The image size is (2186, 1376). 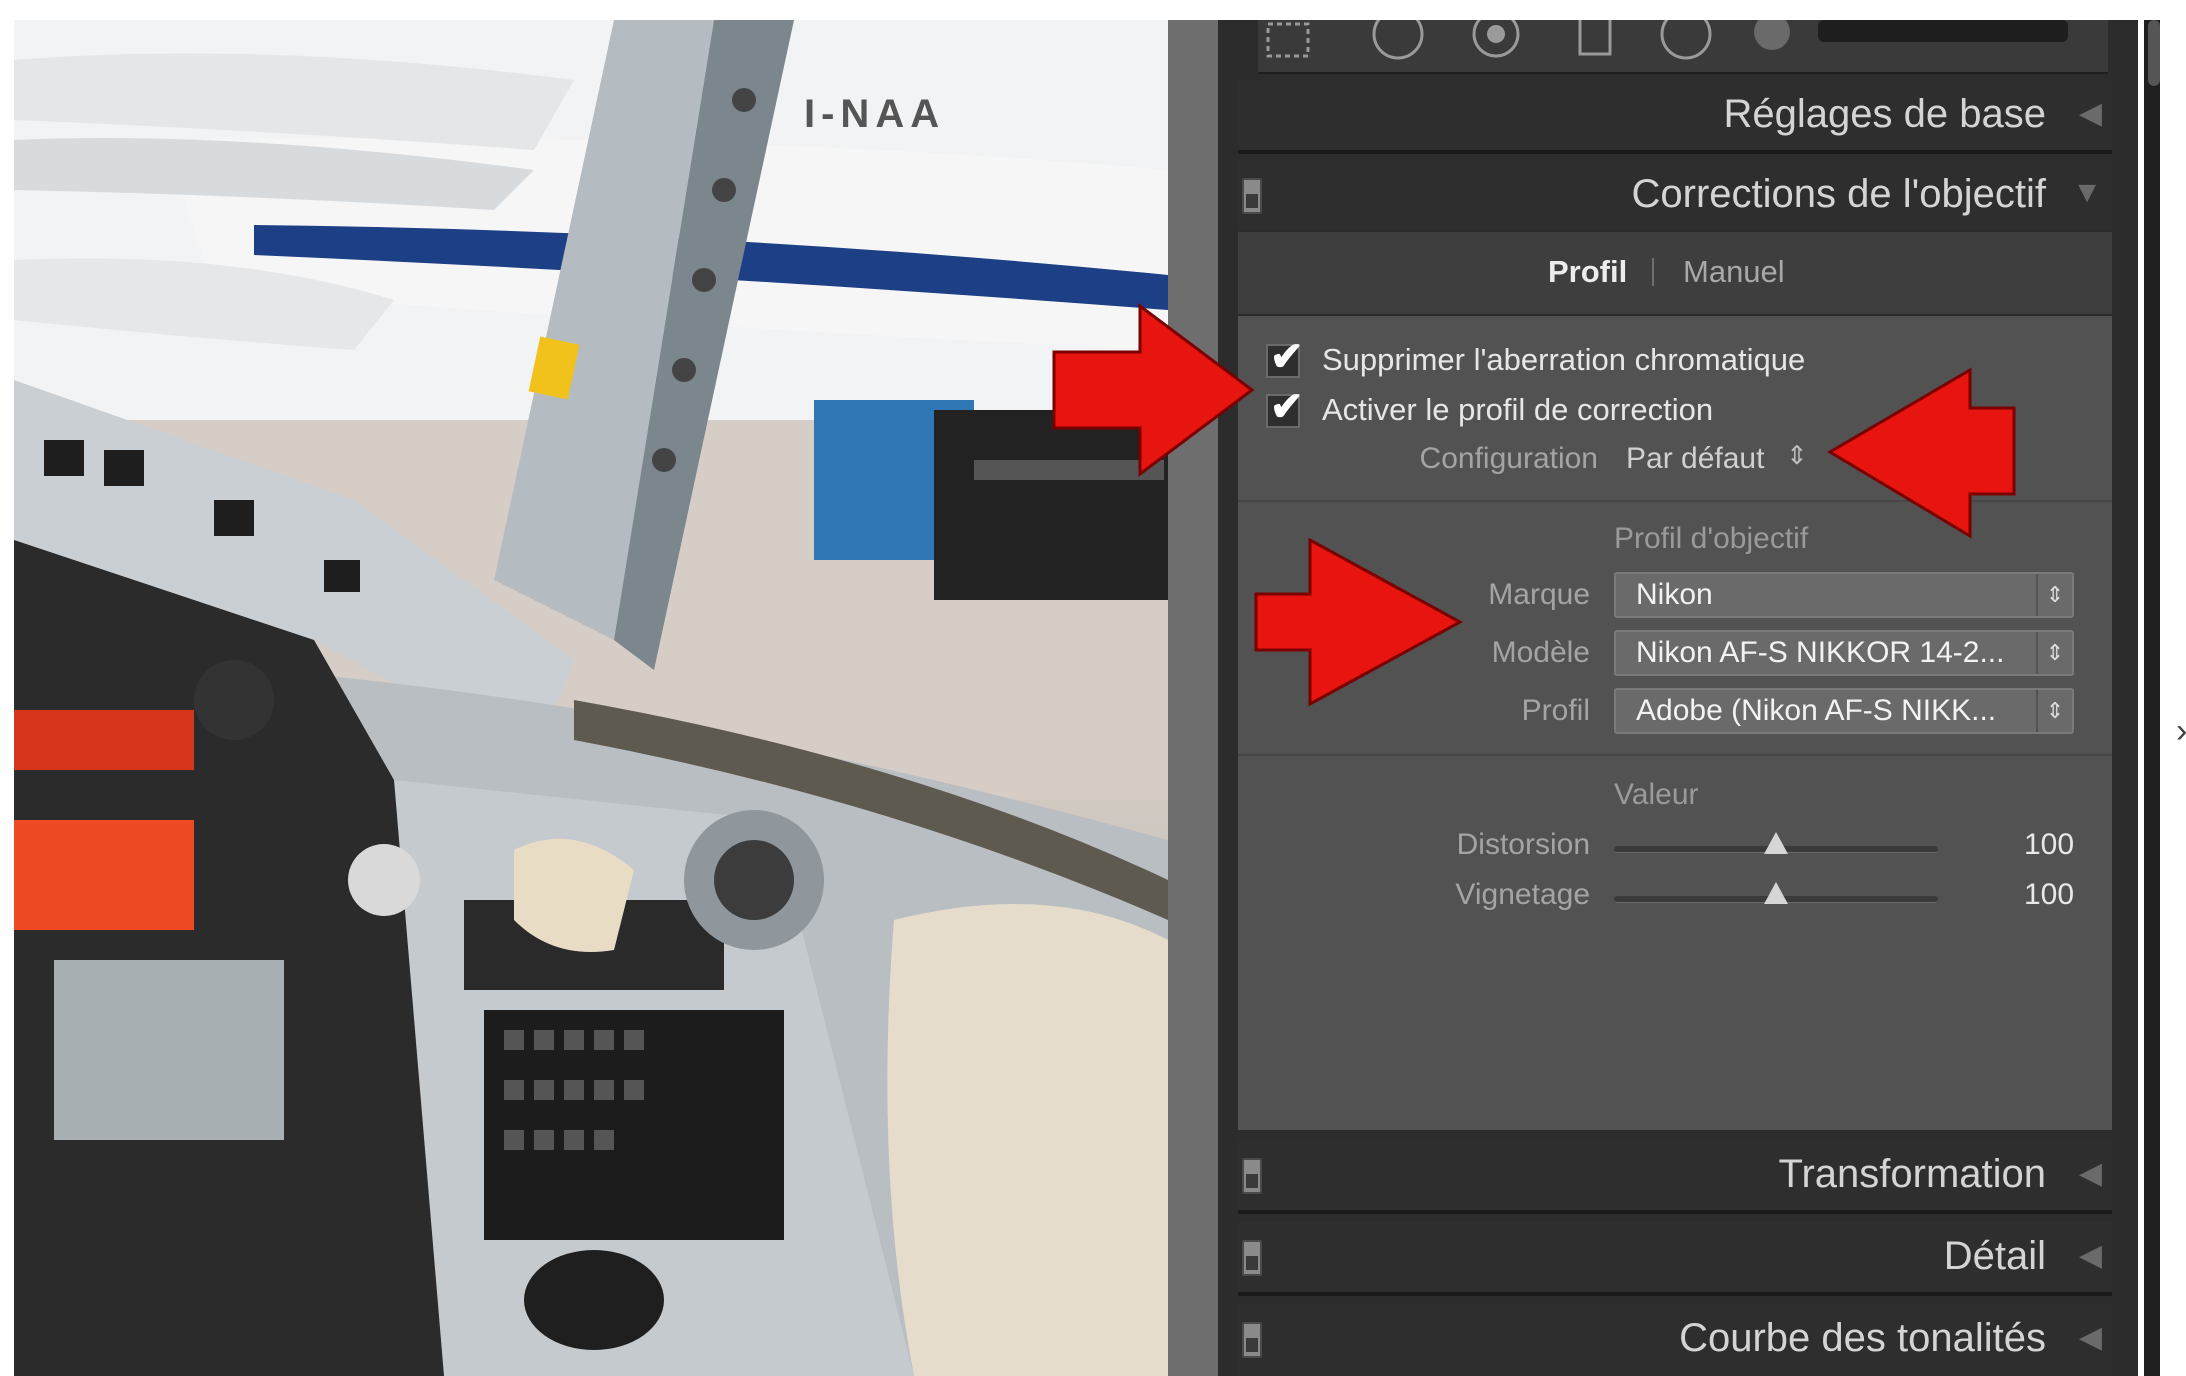 What do you see at coordinates (1686, 40) in the screenshot?
I see `radial-filter-icon` at bounding box center [1686, 40].